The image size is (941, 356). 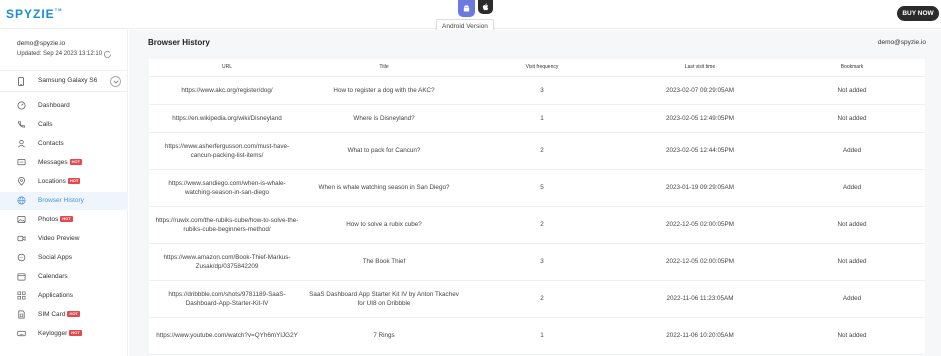 What do you see at coordinates (34, 14) in the screenshot?
I see `spyzie-logo: SPYZIETM` at bounding box center [34, 14].